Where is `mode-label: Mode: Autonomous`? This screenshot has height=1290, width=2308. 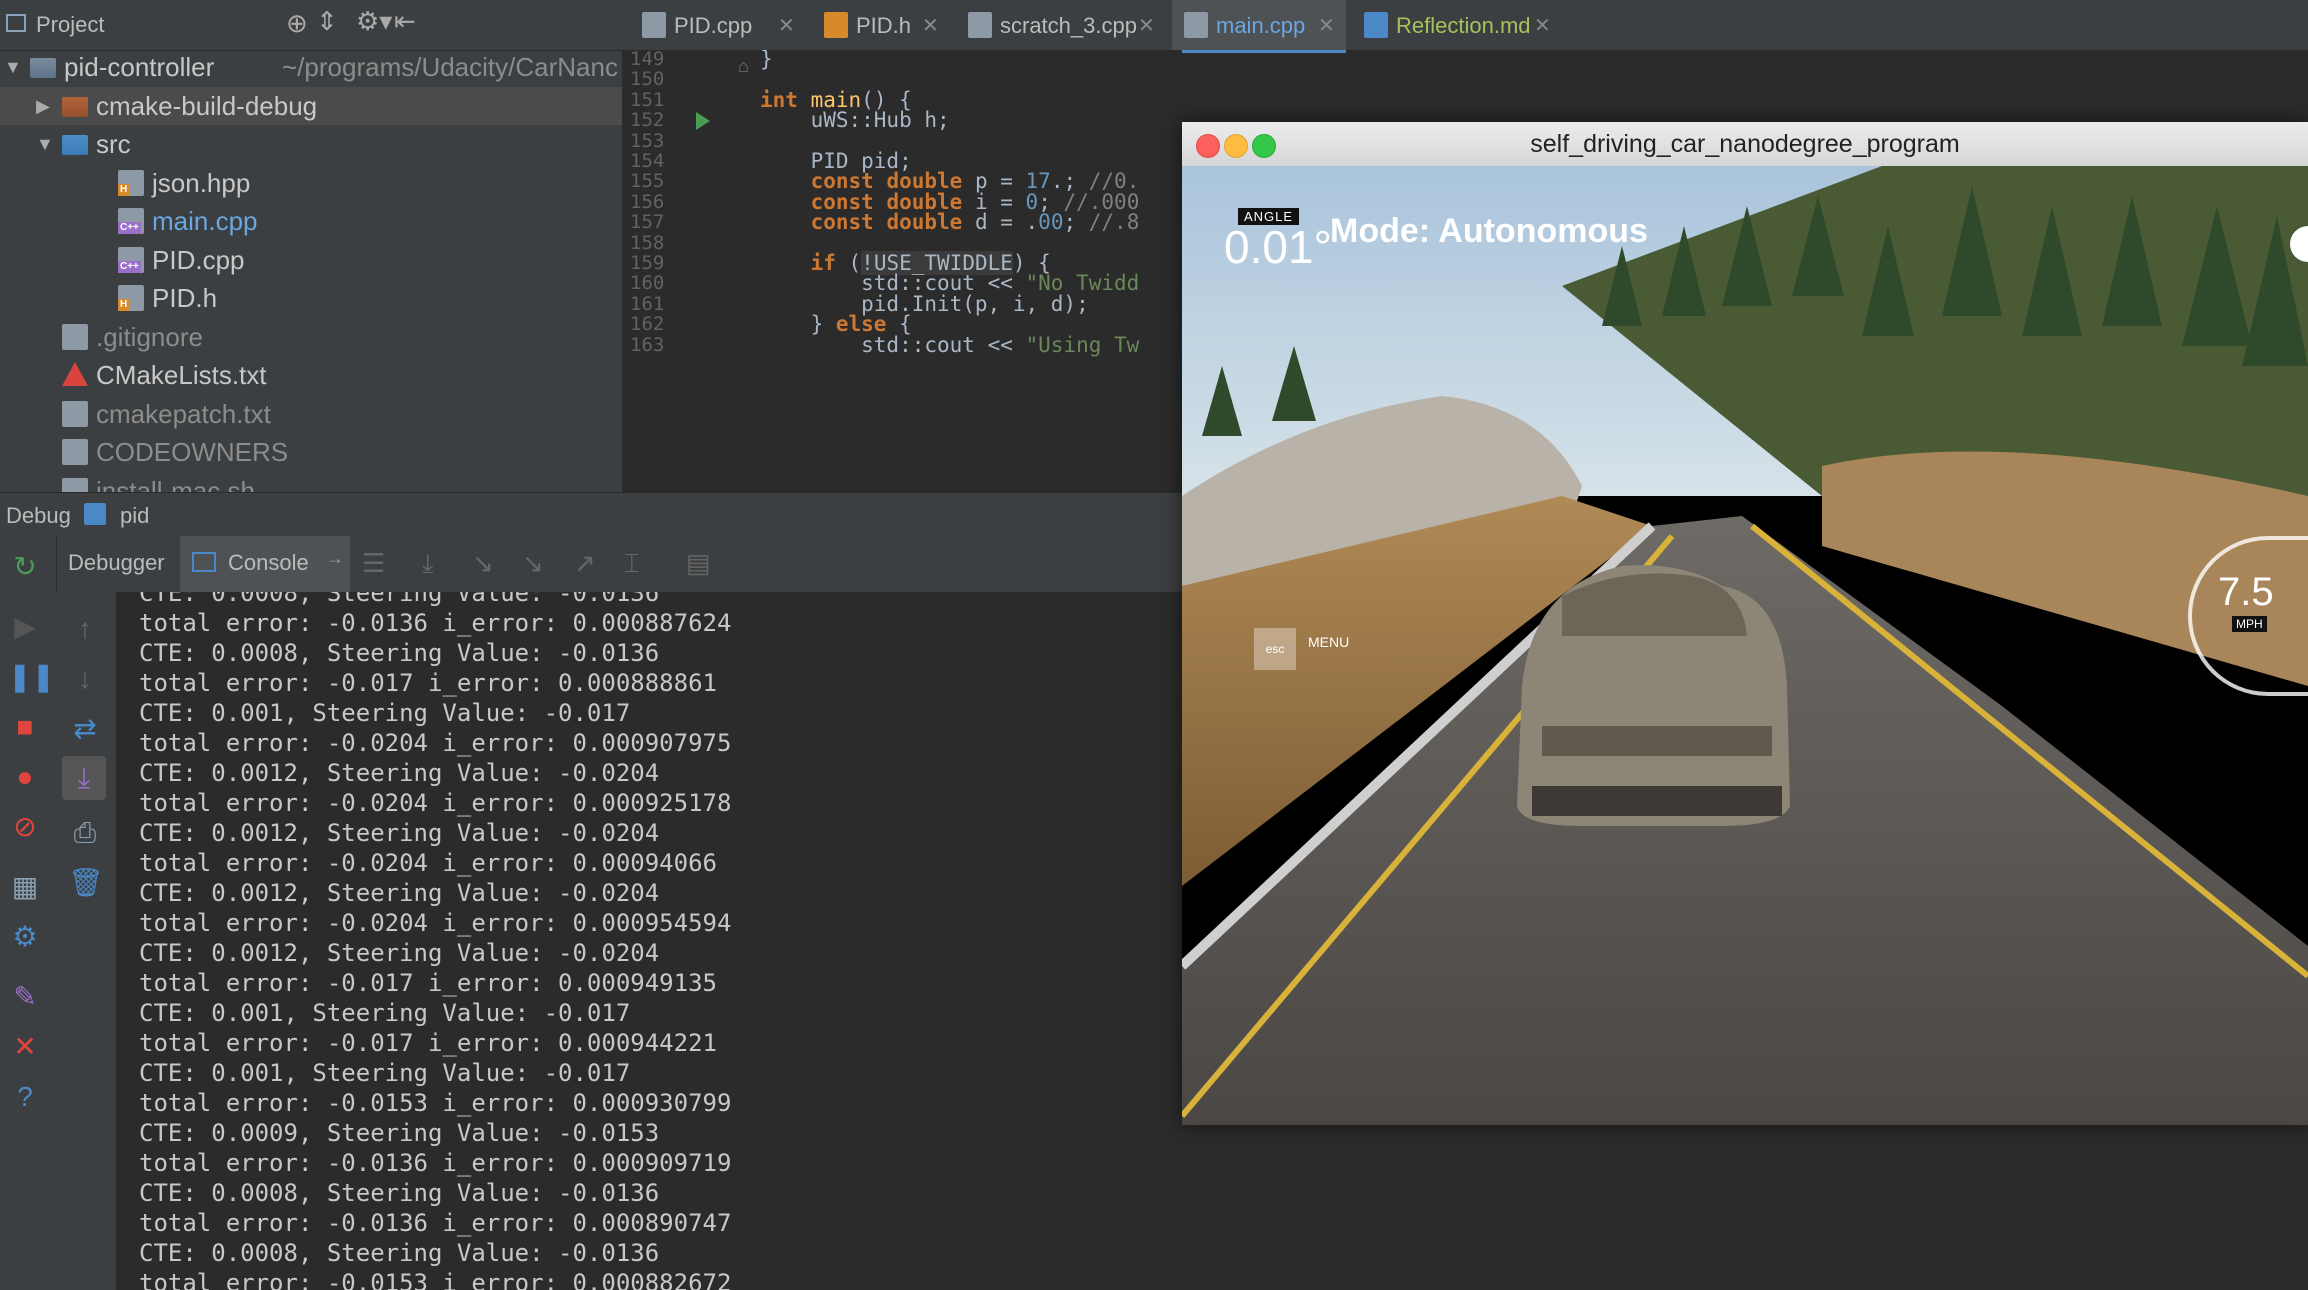
mode-label: Mode: Autonomous is located at coordinates (1489, 231).